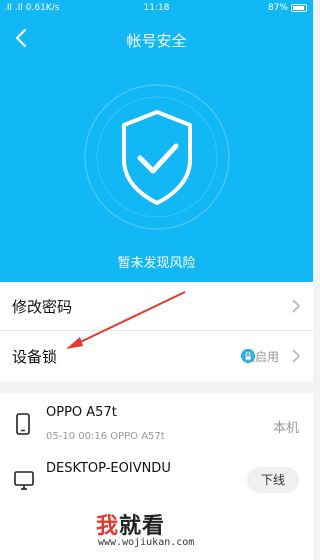 This screenshot has height=560, width=320. I want to click on top-bar: 帐号安全, so click(156, 39).